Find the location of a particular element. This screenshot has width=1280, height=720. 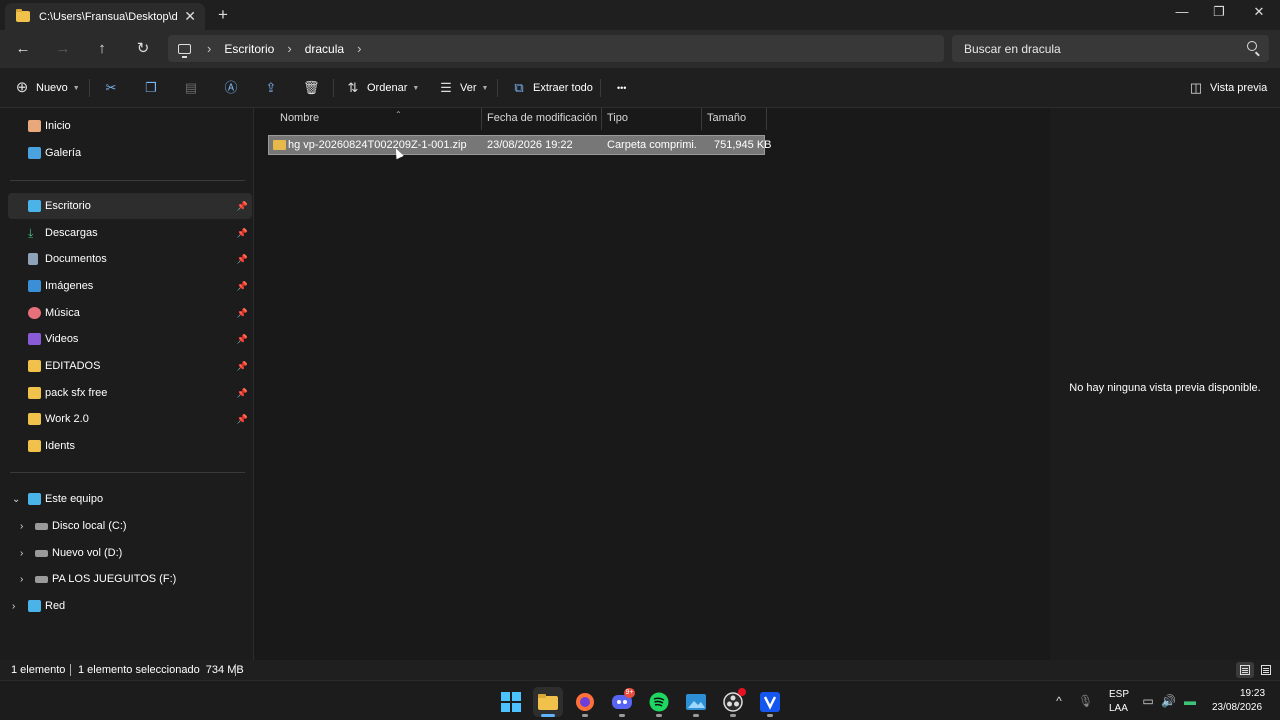

more-options-button: ••• is located at coordinates (621, 88).